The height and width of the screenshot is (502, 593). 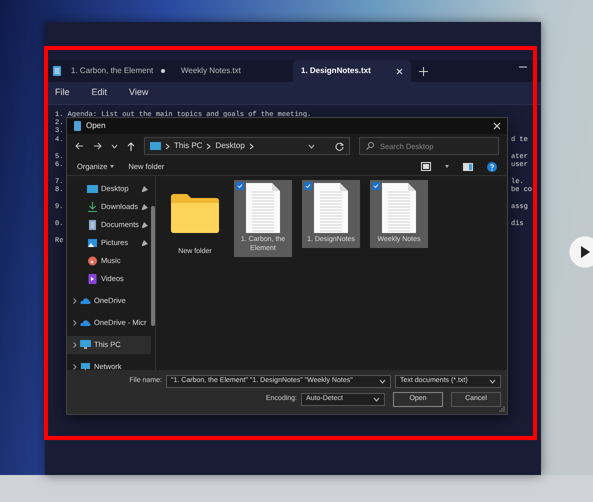 I want to click on videos-icon, so click(x=92, y=279).